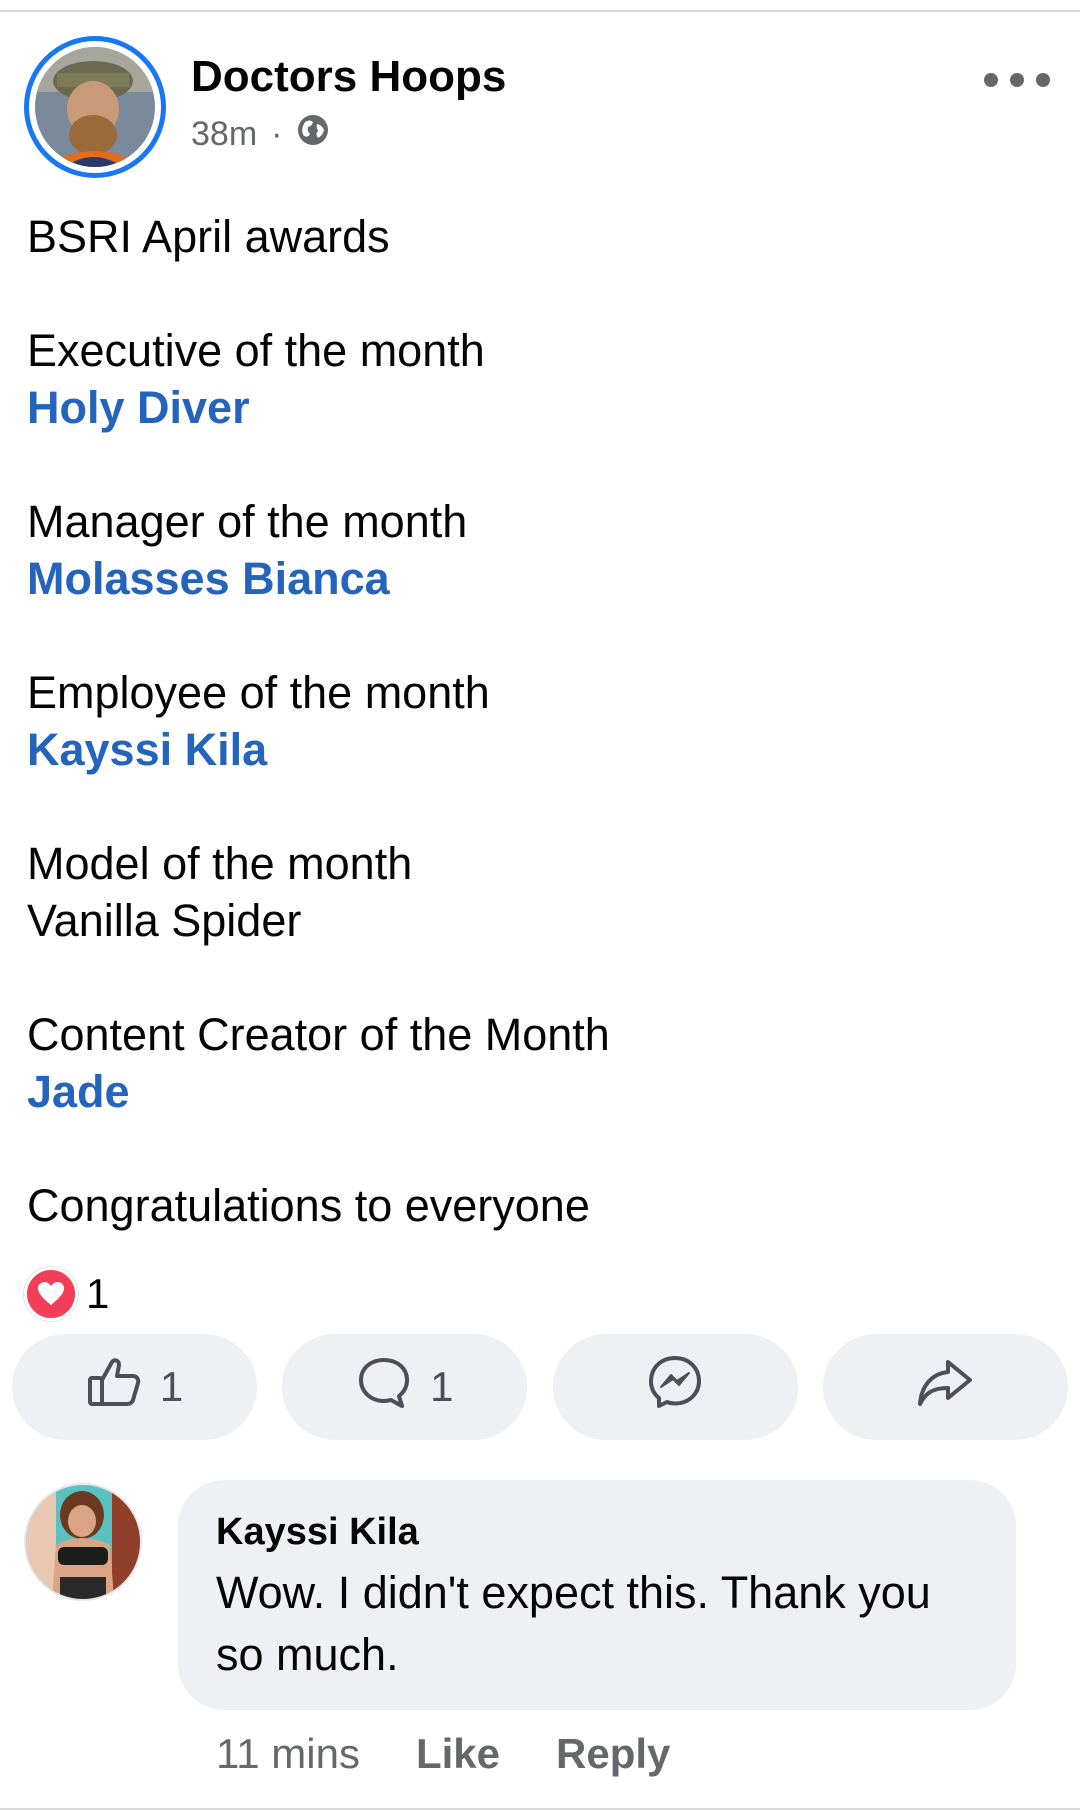 This screenshot has height=1810, width=1080. What do you see at coordinates (348, 77) in the screenshot?
I see `post-author-name: Doctors Hoops` at bounding box center [348, 77].